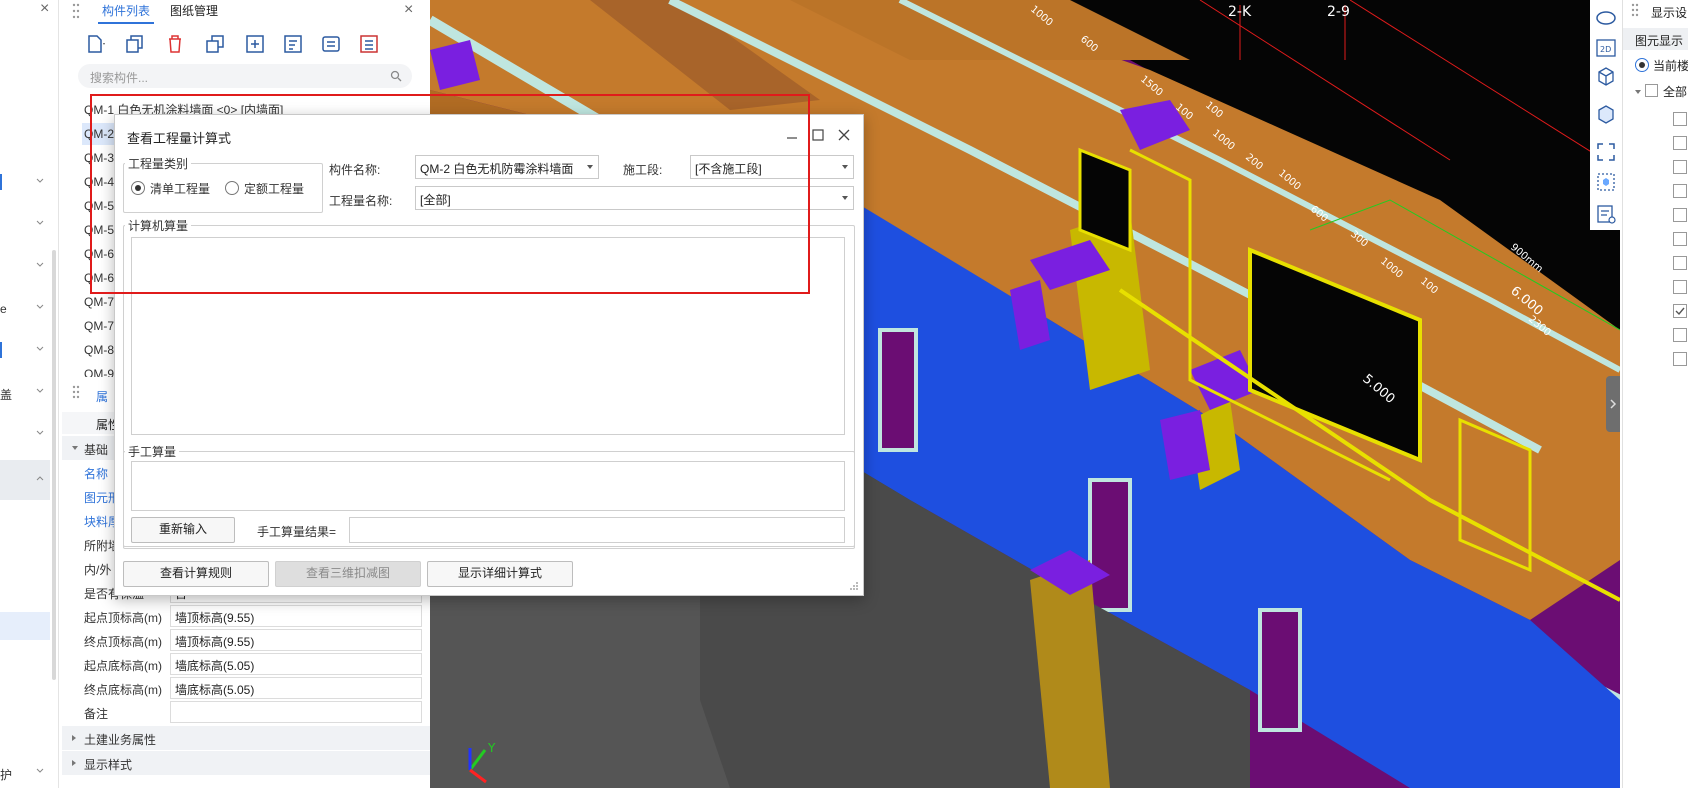 Image resolution: width=1688 pixels, height=790 pixels. I want to click on tab-component-list: 构件列表, so click(126, 12).